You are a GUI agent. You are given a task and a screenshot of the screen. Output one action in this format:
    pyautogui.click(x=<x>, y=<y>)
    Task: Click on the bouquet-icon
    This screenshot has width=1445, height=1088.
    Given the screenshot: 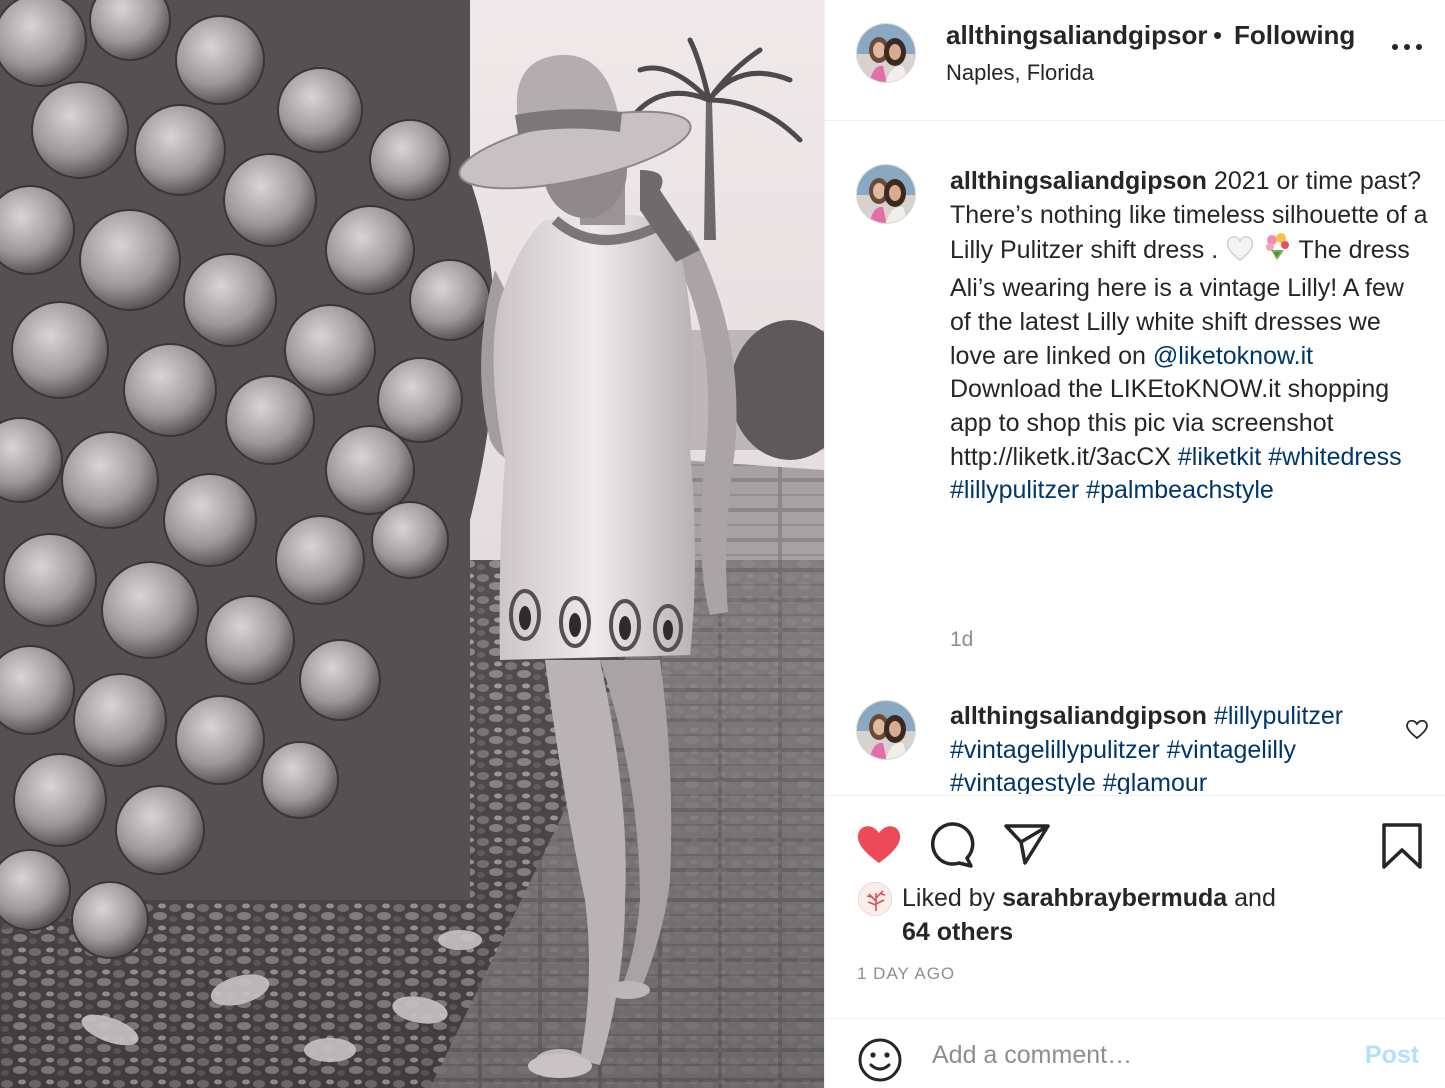 What is the action you would take?
    pyautogui.click(x=1277, y=252)
    